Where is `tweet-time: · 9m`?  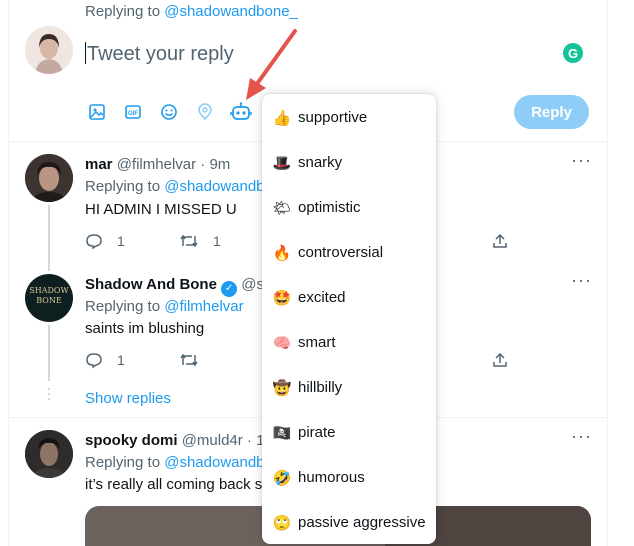 tweet-time: · 9m is located at coordinates (215, 164).